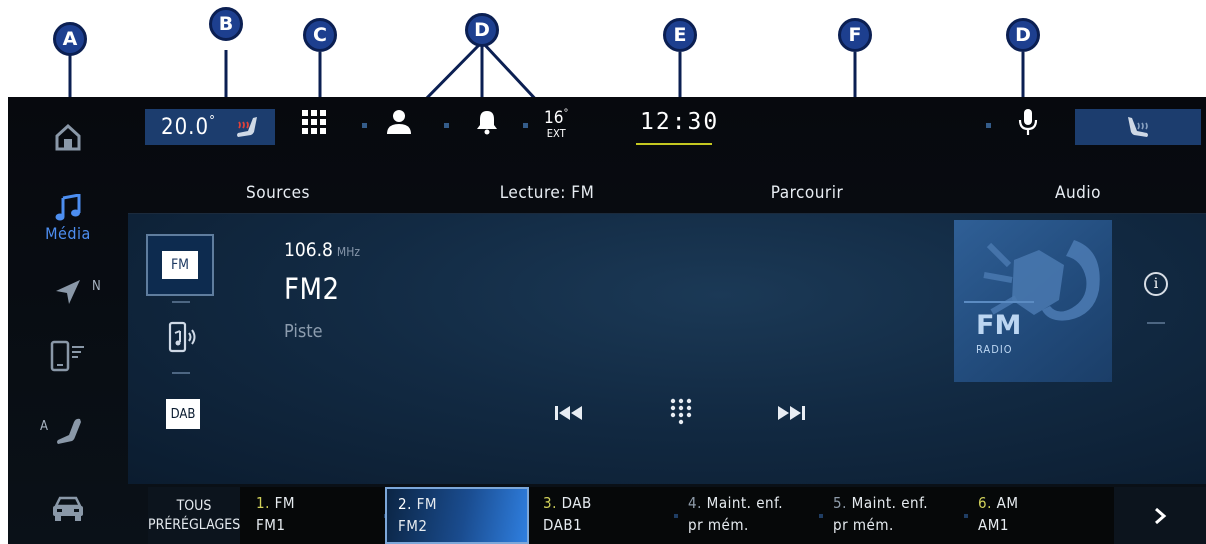 The height and width of the screenshot is (544, 1206). Describe the element at coordinates (185, 127) in the screenshot. I see `cabin-temperature: 20.0` at that location.